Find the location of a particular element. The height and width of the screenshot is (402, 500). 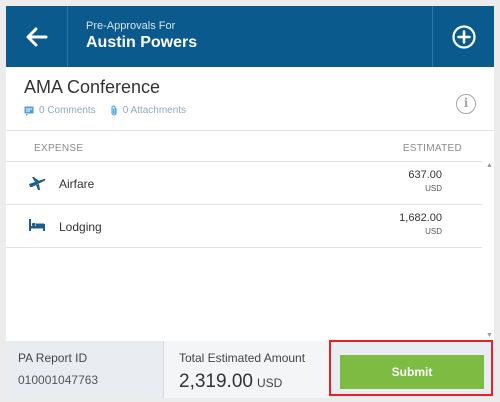

comment-icon is located at coordinates (29, 111).